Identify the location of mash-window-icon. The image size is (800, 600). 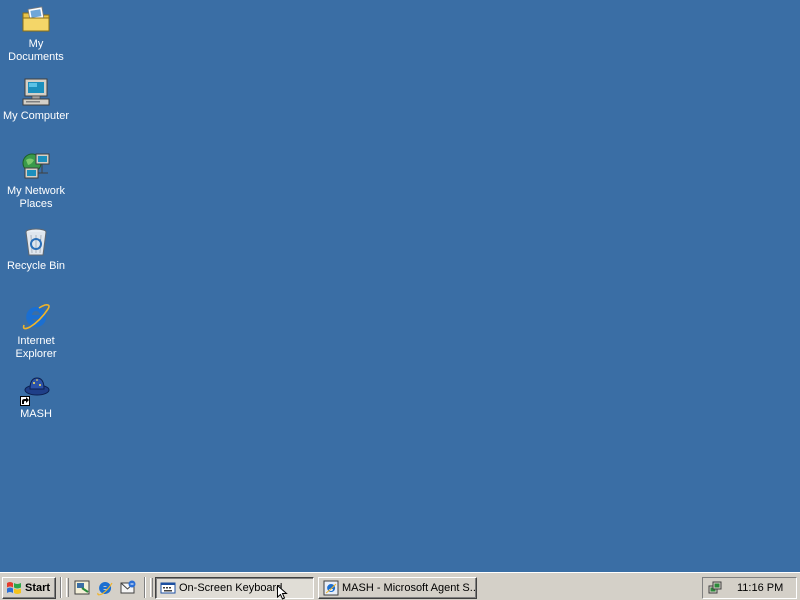
(331, 588).